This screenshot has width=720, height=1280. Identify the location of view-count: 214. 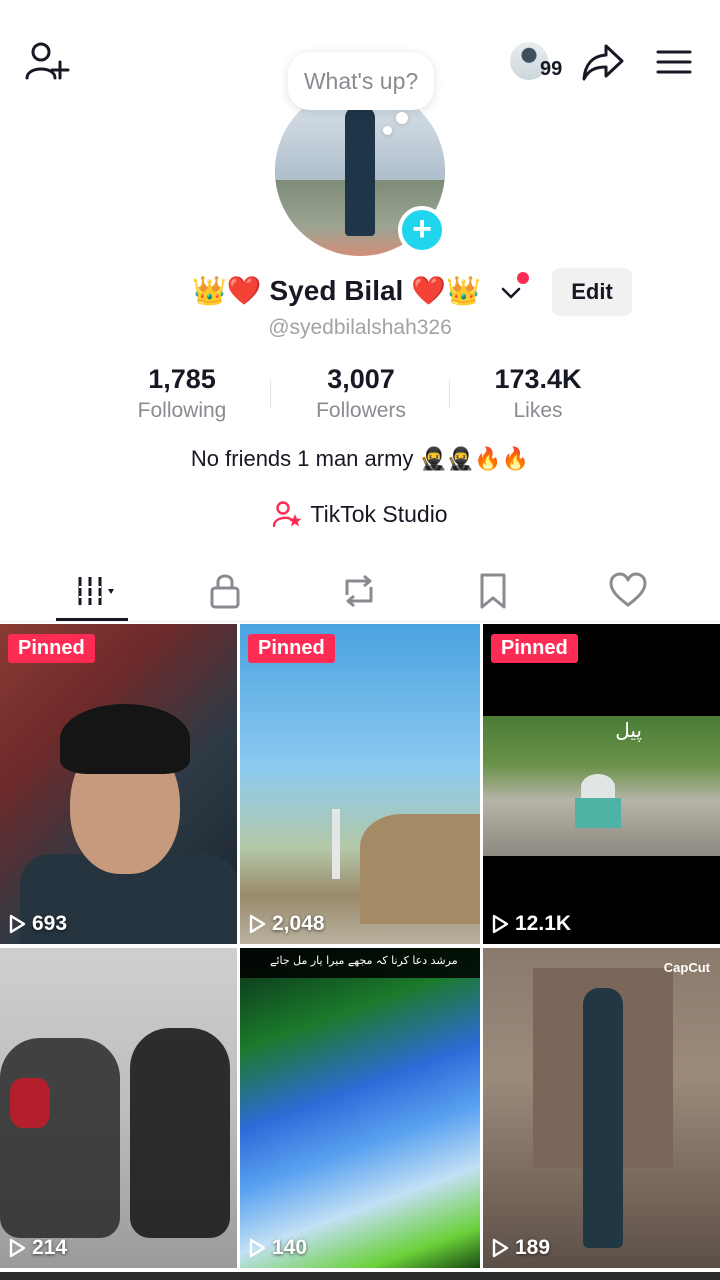
(37, 1248).